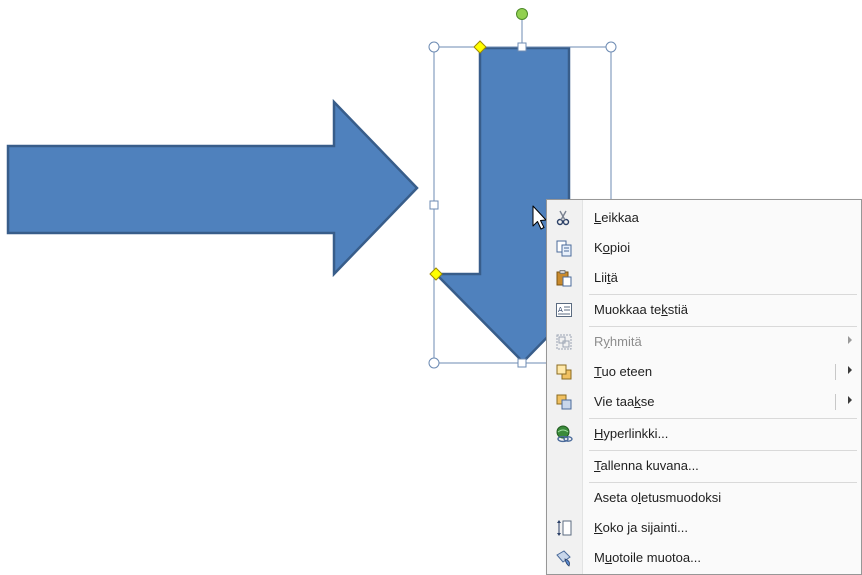  Describe the element at coordinates (606, 277) in the screenshot. I see `menu-item-label: Liitä` at that location.